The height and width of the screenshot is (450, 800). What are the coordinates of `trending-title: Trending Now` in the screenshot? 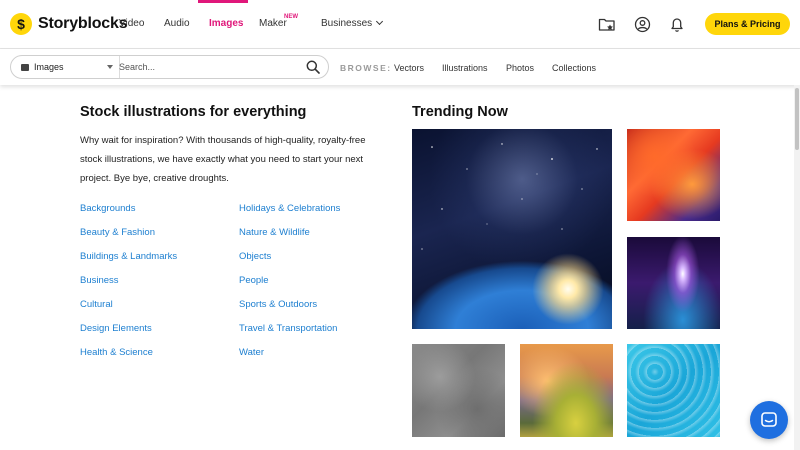 It's located at (460, 112).